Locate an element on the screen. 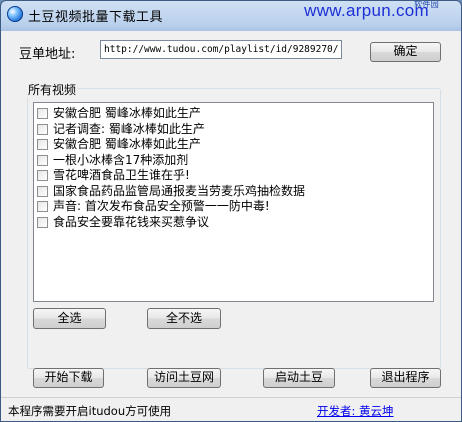 Image resolution: width=462 pixels, height=422 pixels. video-list-item: 雪花啤酒食品卫生谁在乎! is located at coordinates (231, 175).